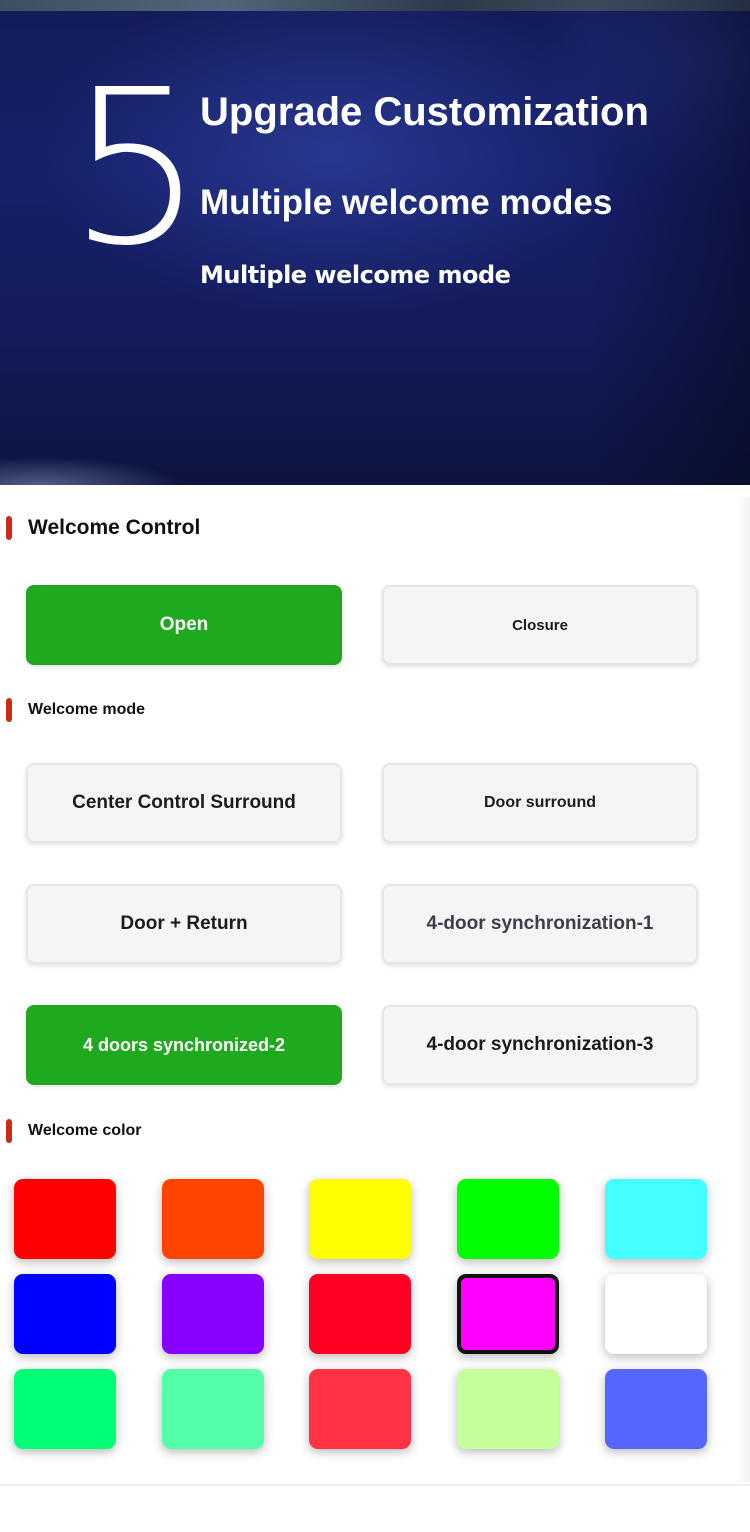 The width and height of the screenshot is (750, 1532). I want to click on hero-number: 5, so click(136, 168).